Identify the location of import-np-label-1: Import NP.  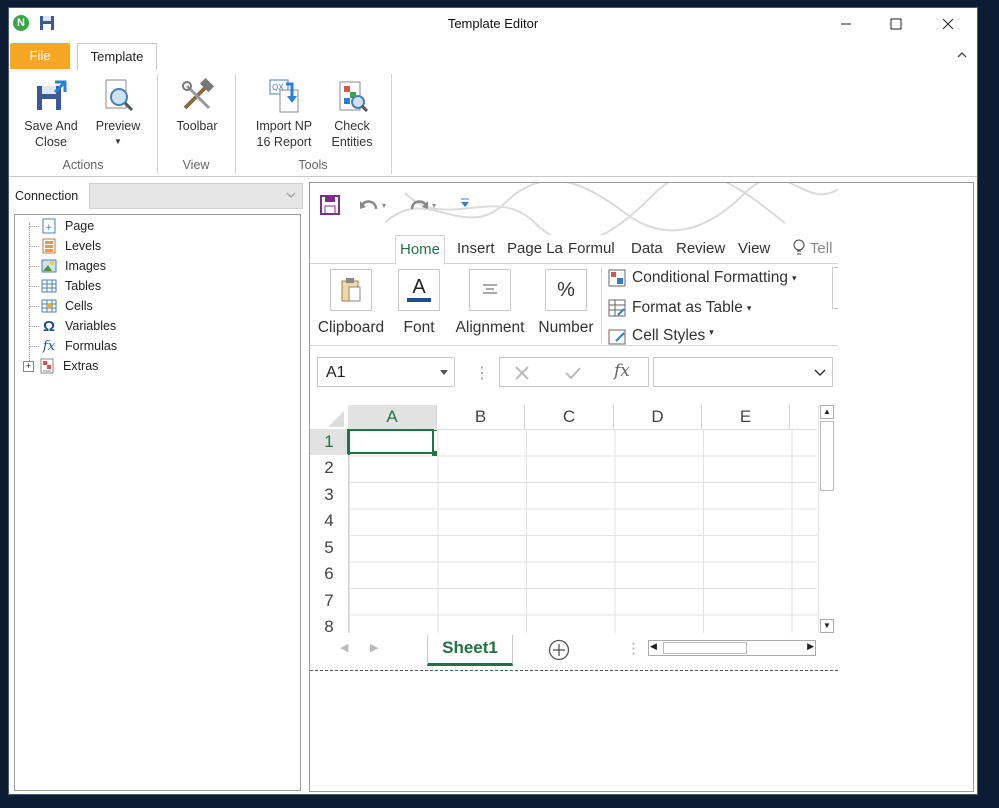
(284, 126).